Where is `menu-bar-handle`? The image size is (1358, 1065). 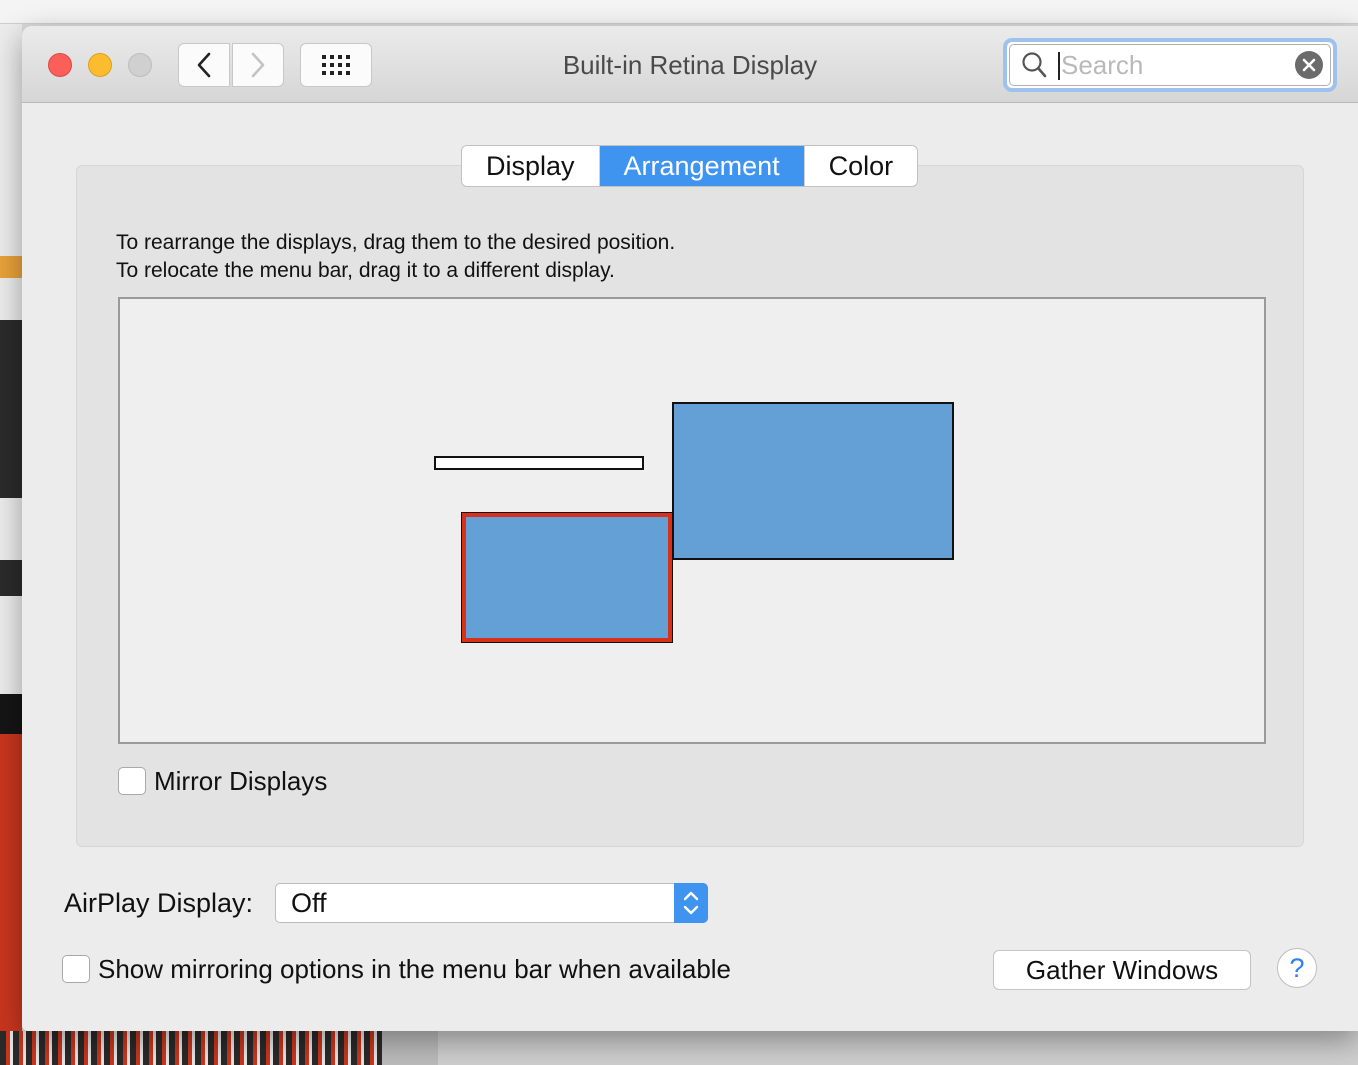
menu-bar-handle is located at coordinates (539, 463).